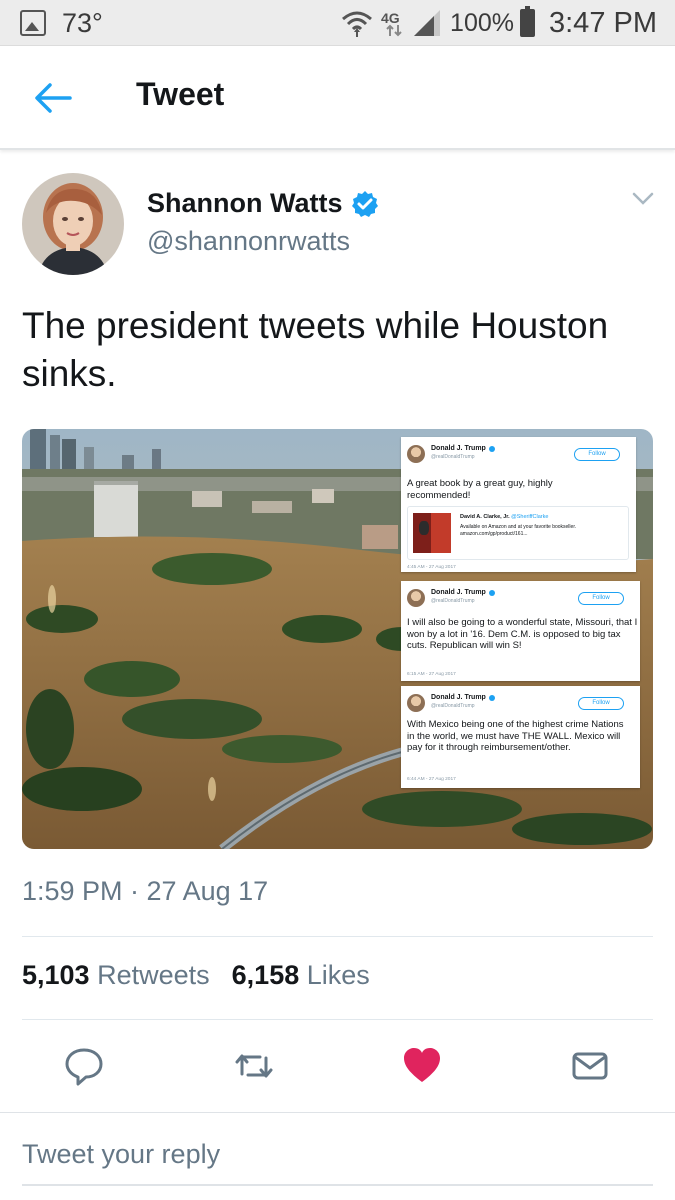 The image size is (675, 1200). Describe the element at coordinates (357, 24) in the screenshot. I see `wifi-icon` at that location.